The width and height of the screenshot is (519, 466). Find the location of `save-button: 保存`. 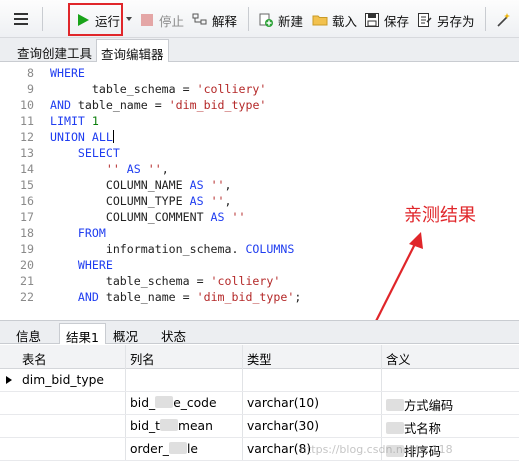

save-button: 保存 is located at coordinates (386, 20).